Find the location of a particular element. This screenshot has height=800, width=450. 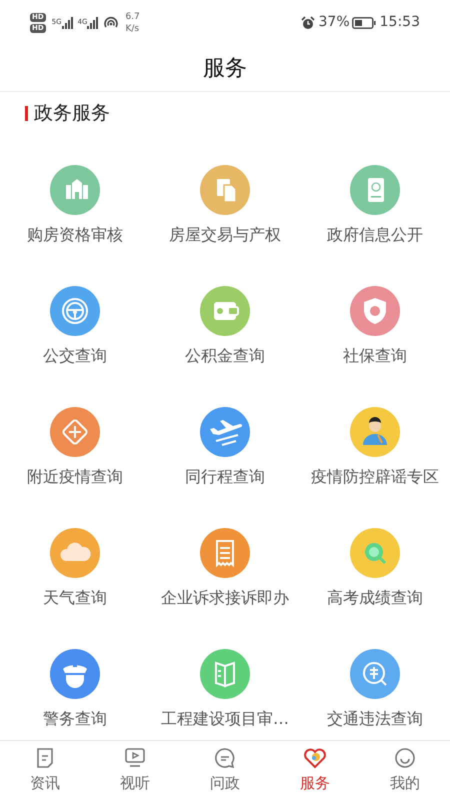

shield-icon is located at coordinates (375, 311).